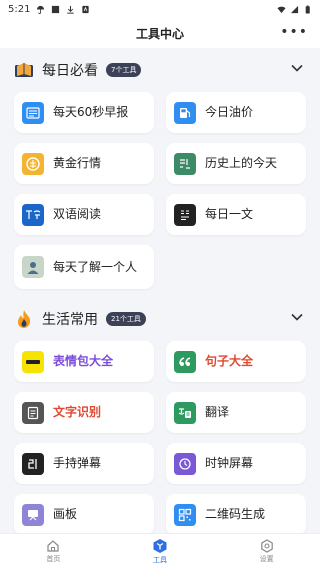  Describe the element at coordinates (77, 463) in the screenshot. I see `tool-label: 手持弹幕` at that location.